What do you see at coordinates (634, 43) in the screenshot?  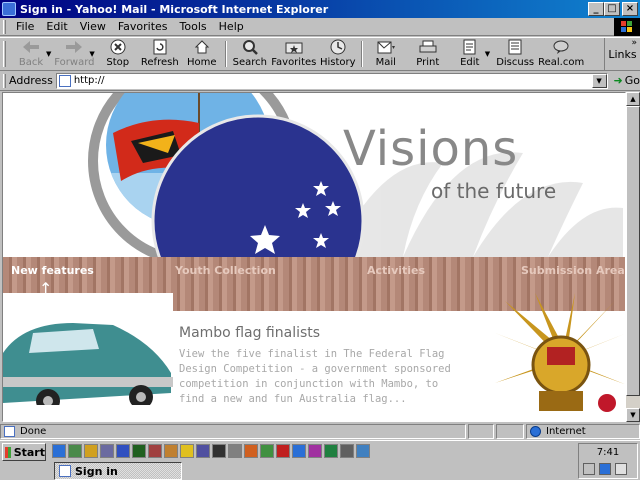 I see `chevron-icon: »` at bounding box center [634, 43].